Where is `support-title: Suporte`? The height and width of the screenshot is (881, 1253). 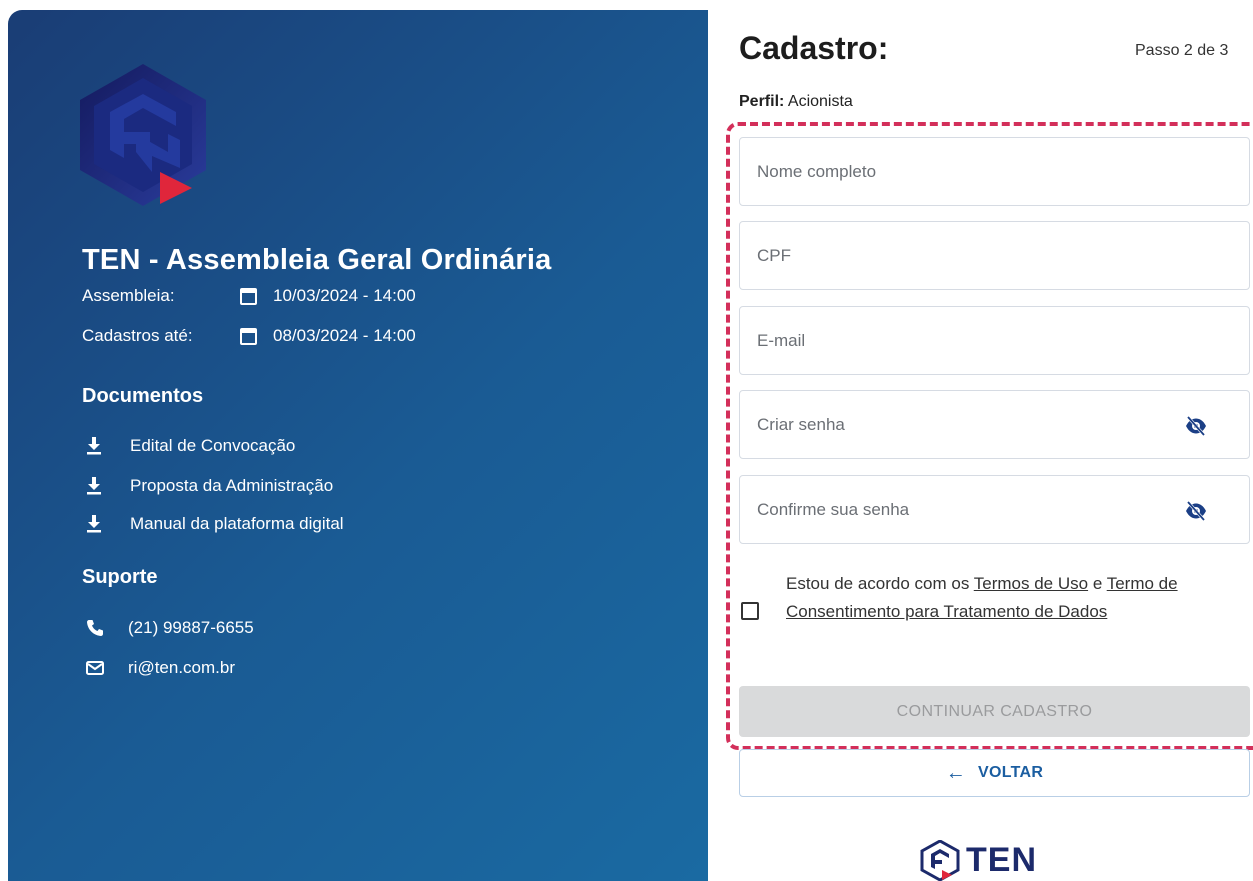
support-title: Suporte is located at coordinates (120, 577).